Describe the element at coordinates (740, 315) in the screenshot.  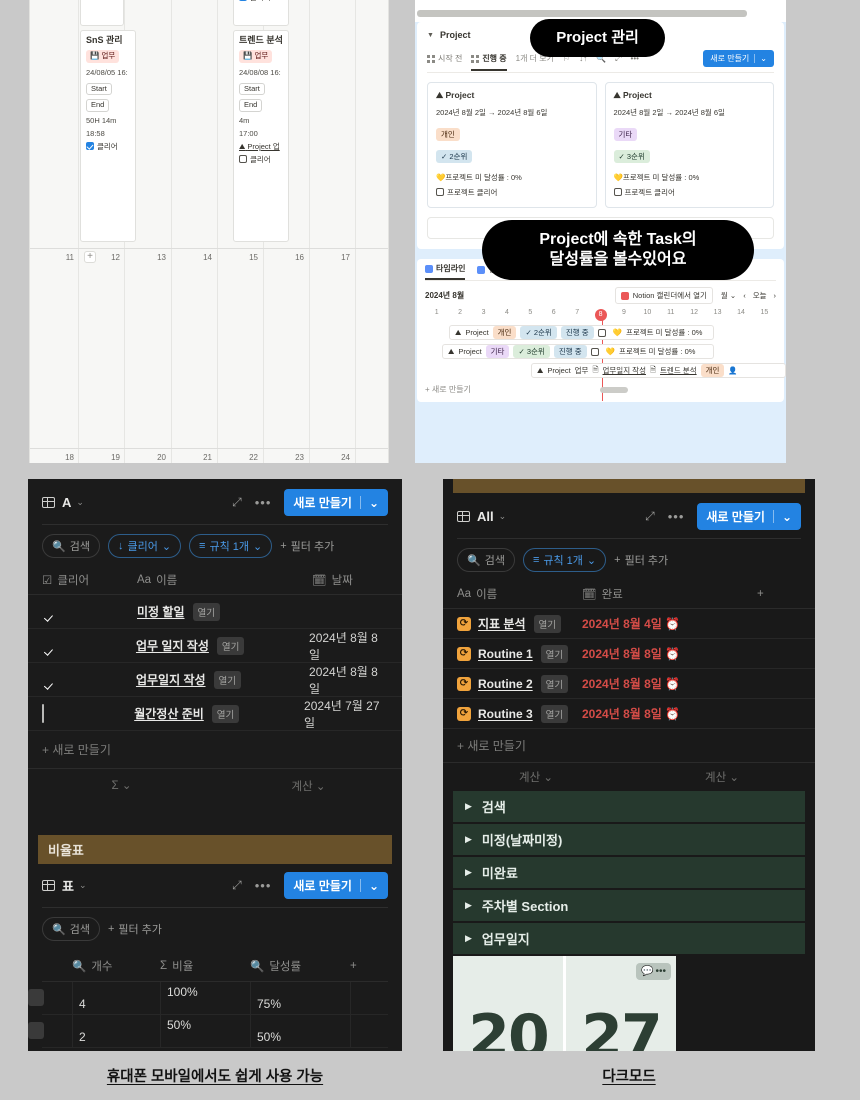
I see `timeline-day: 14` at that location.